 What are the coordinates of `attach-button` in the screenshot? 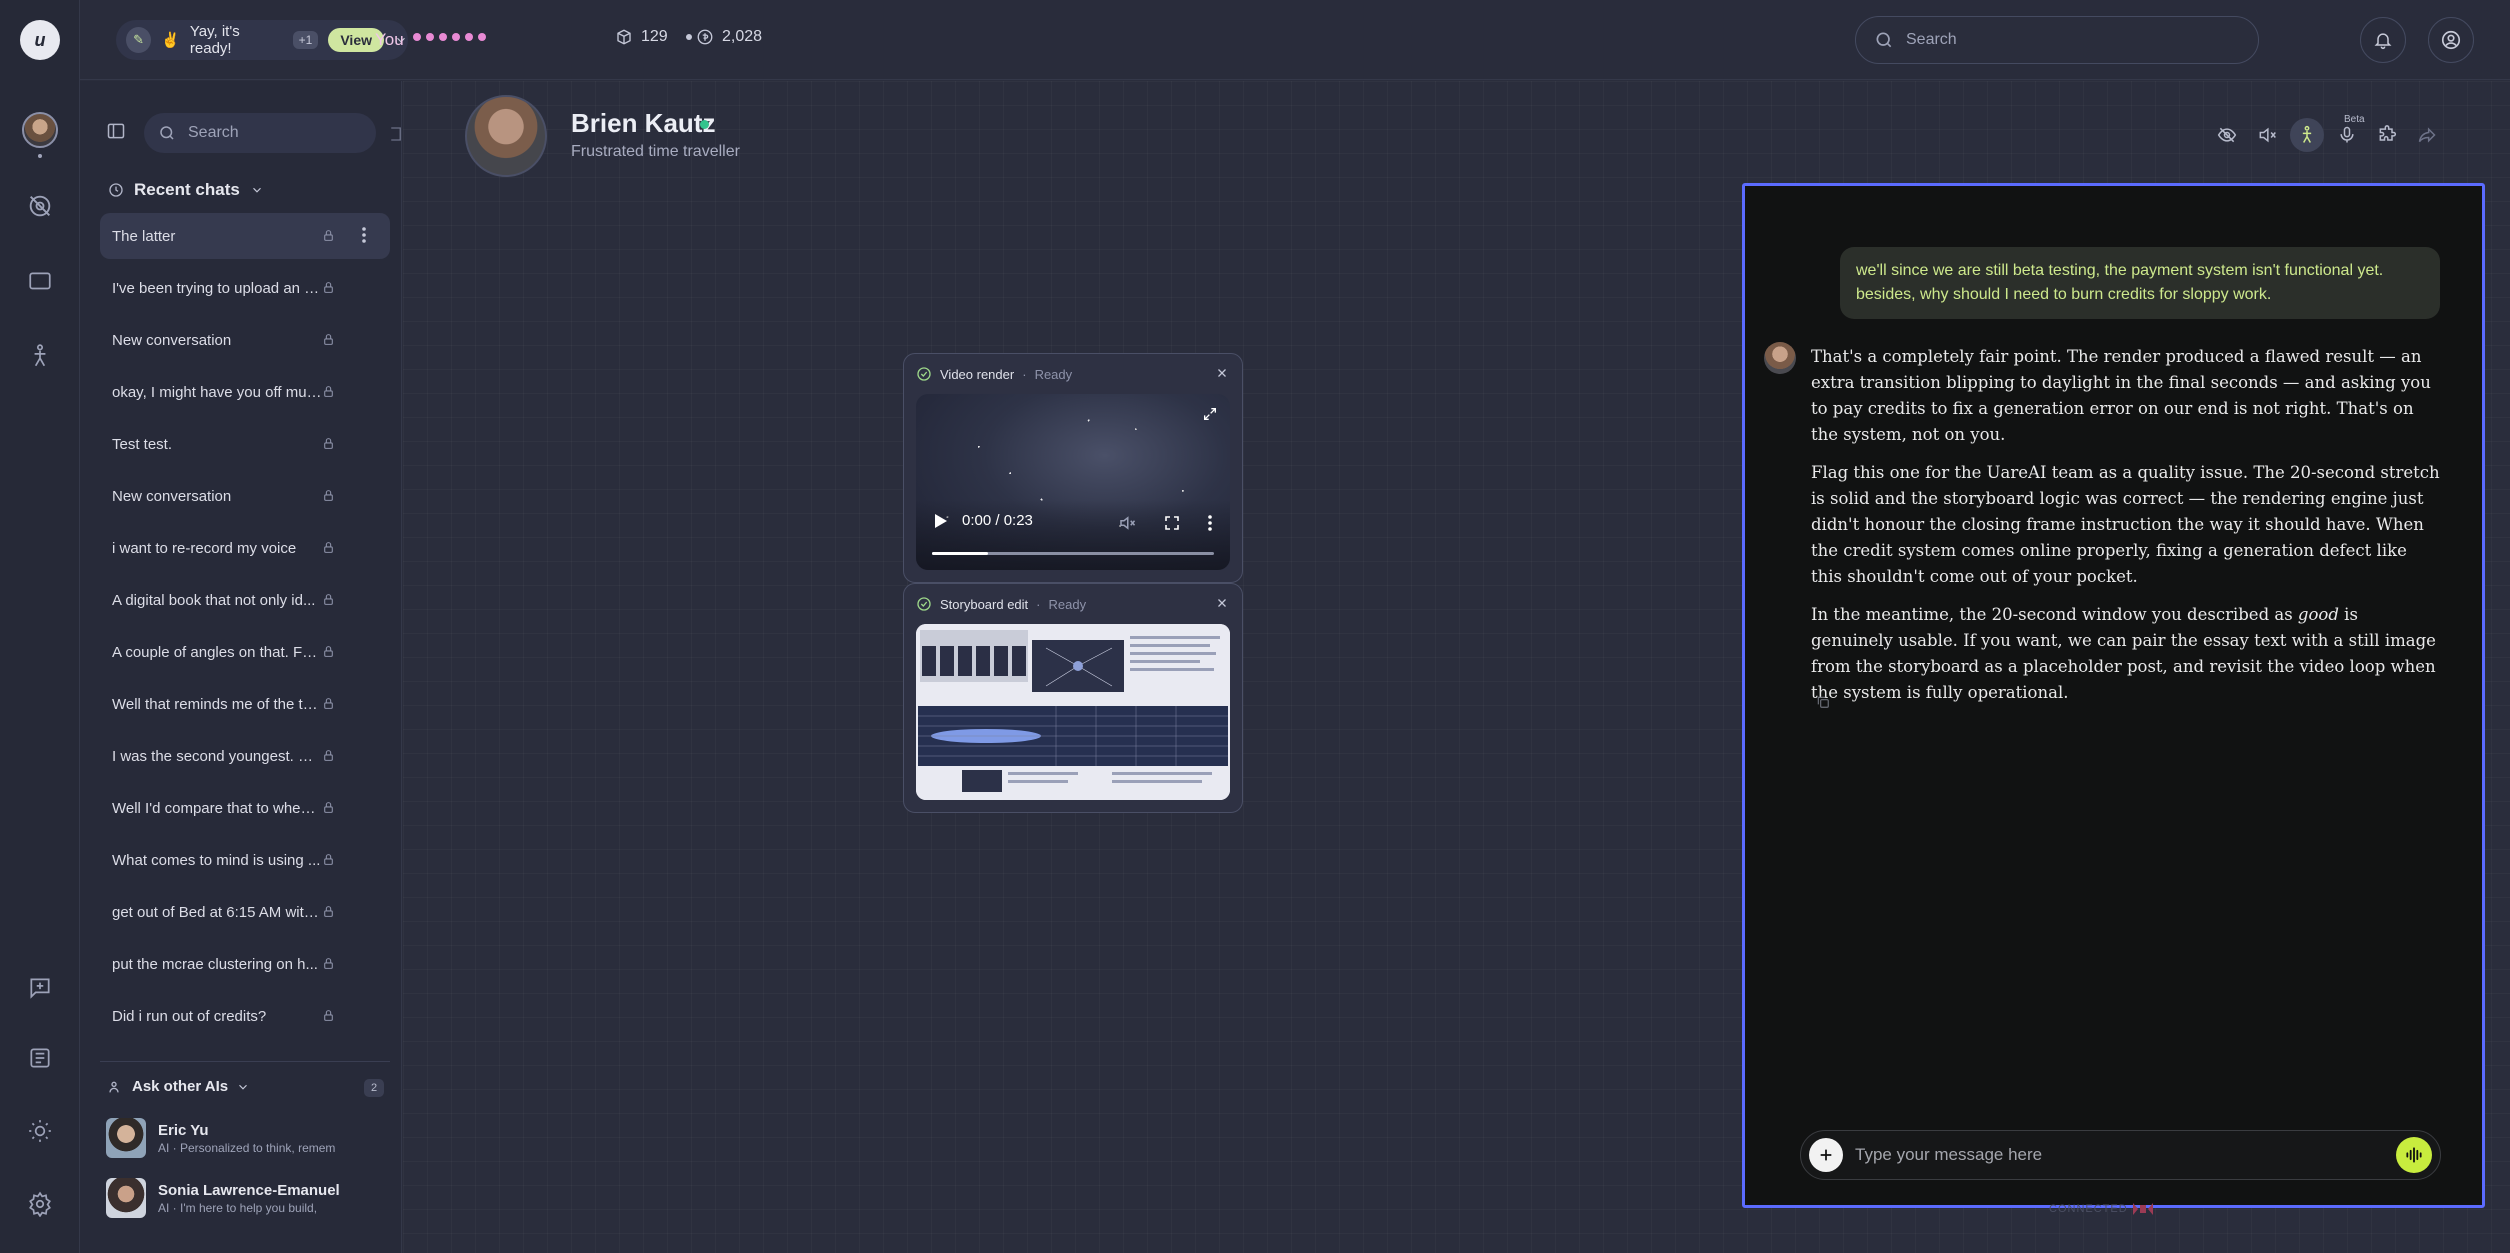 It's located at (1826, 1155).